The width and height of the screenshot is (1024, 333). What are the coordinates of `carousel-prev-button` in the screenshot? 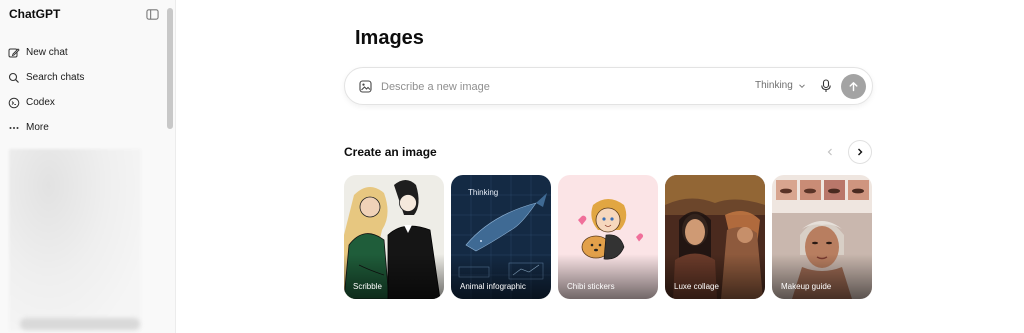 It's located at (830, 152).